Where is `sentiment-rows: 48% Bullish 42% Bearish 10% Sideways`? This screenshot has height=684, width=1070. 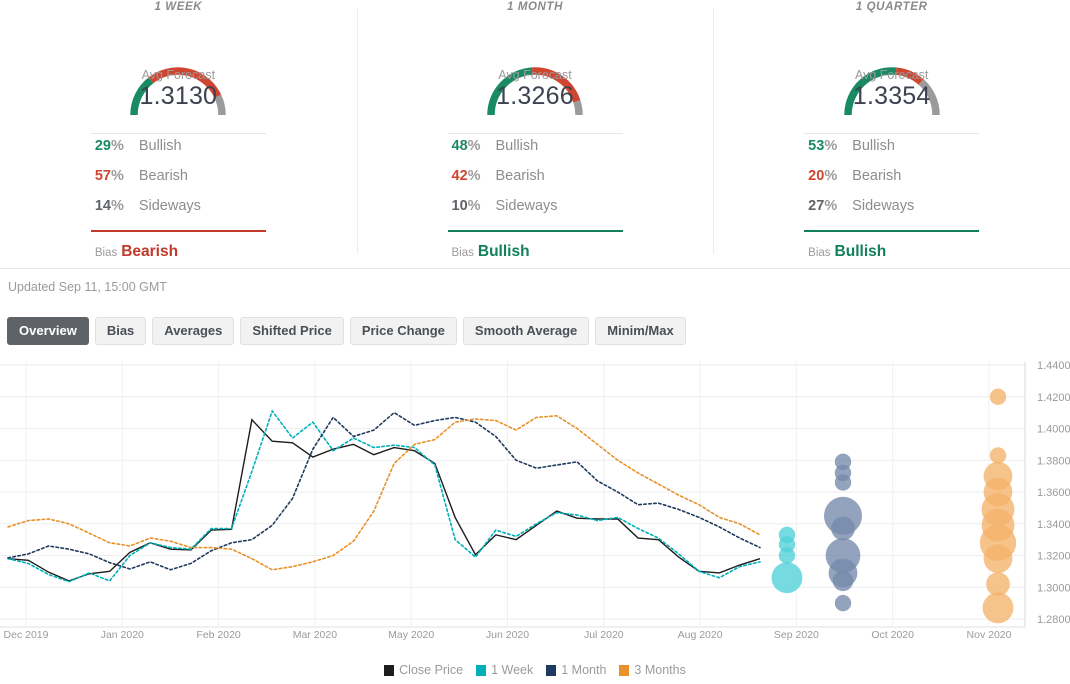
sentiment-rows: 48% Bullish 42% Bearish 10% Sideways is located at coordinates (535, 181).